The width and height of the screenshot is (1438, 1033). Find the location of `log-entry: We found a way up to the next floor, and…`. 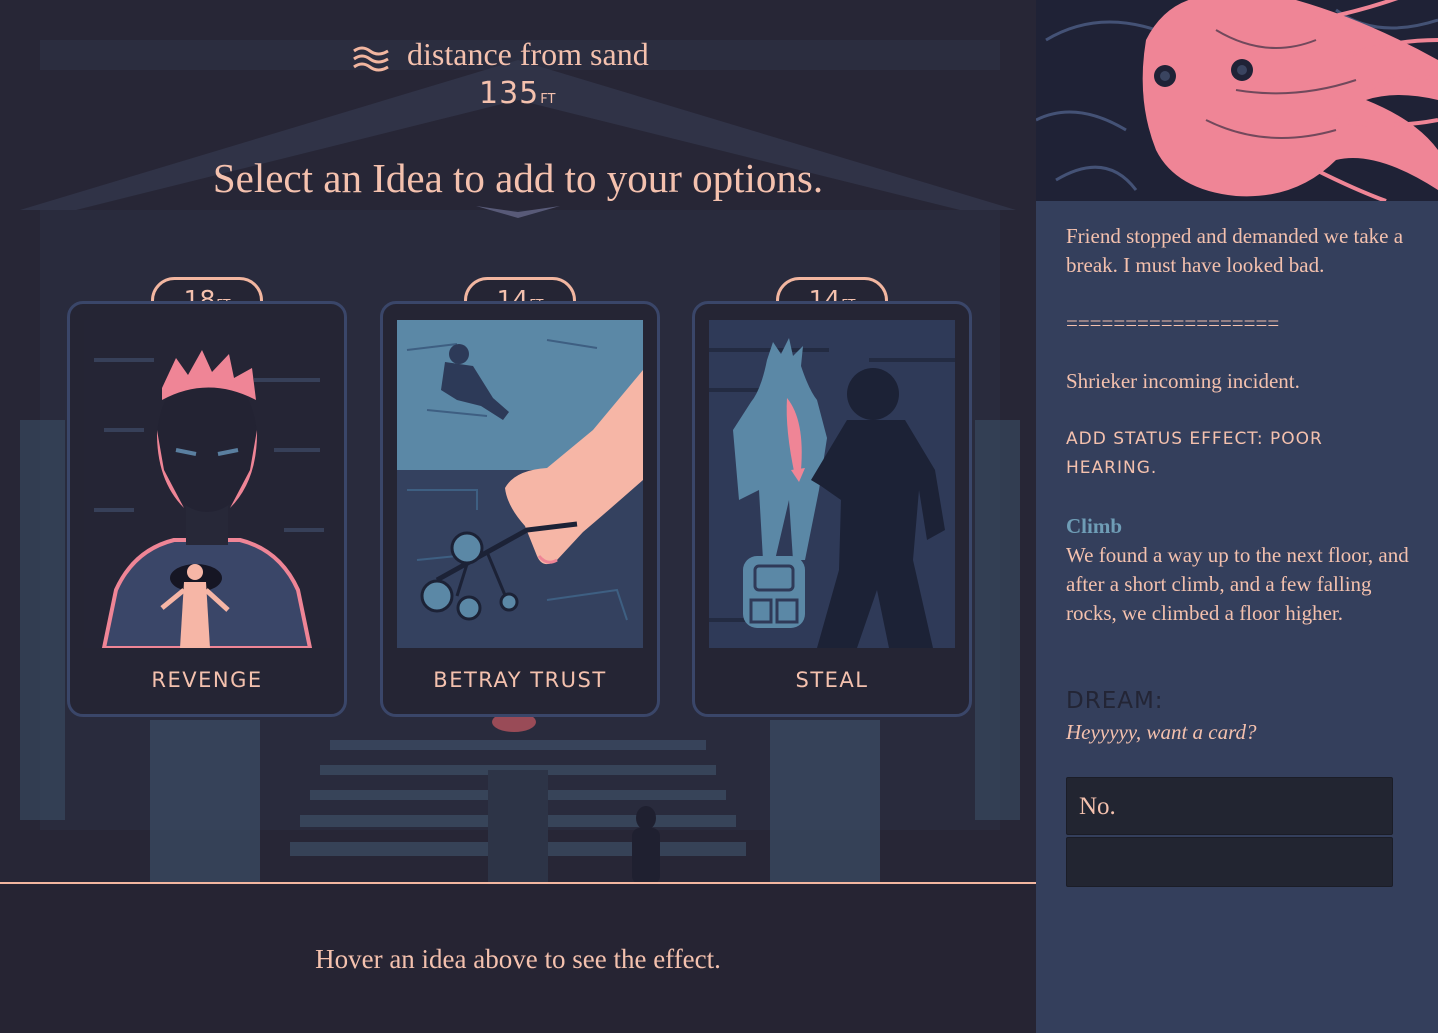

log-entry: We found a way up to the next floor, and… is located at coordinates (1237, 584).